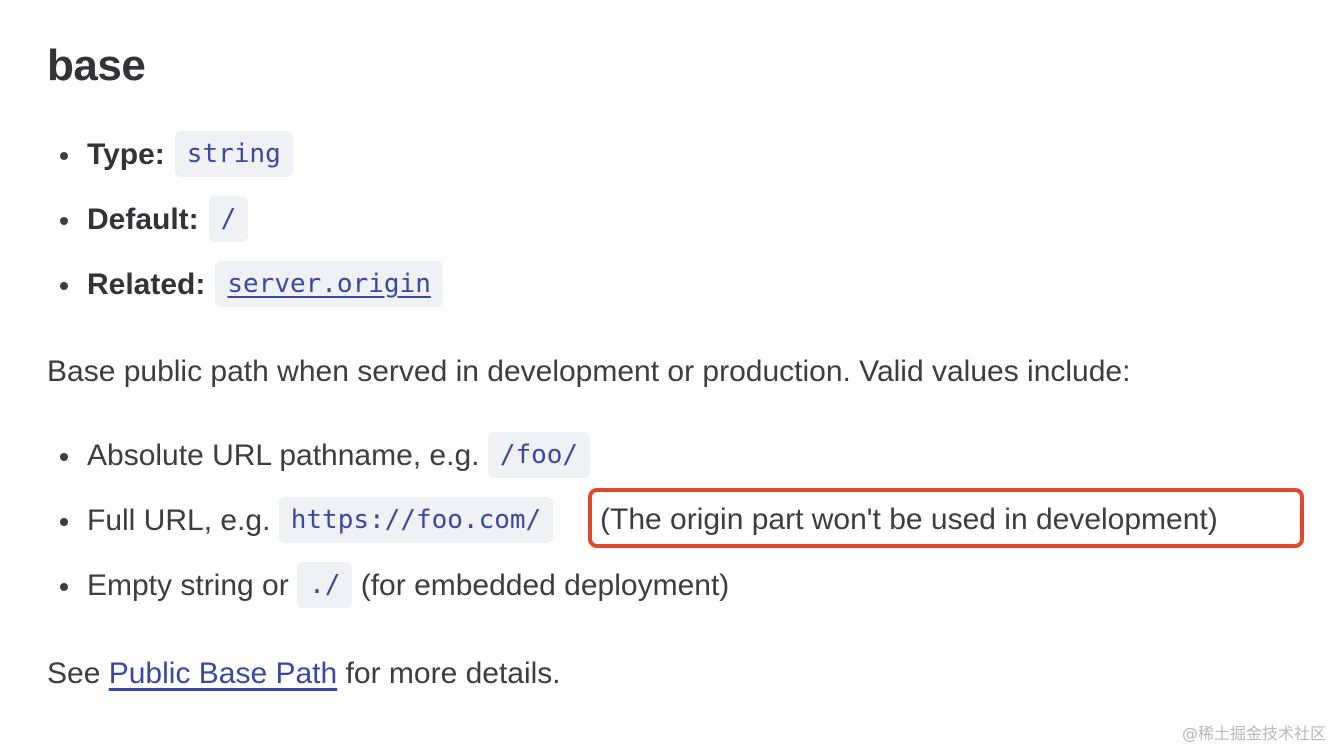  Describe the element at coordinates (233, 154) in the screenshot. I see `type-value-code: string` at that location.